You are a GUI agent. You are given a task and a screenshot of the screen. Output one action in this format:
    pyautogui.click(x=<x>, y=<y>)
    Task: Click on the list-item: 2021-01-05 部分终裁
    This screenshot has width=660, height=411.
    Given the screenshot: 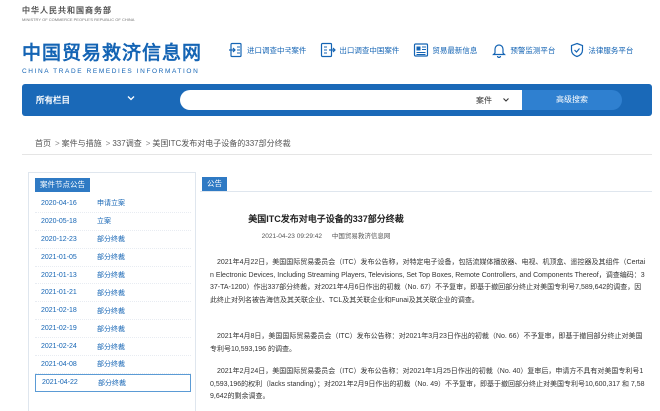 What is the action you would take?
    pyautogui.click(x=113, y=258)
    